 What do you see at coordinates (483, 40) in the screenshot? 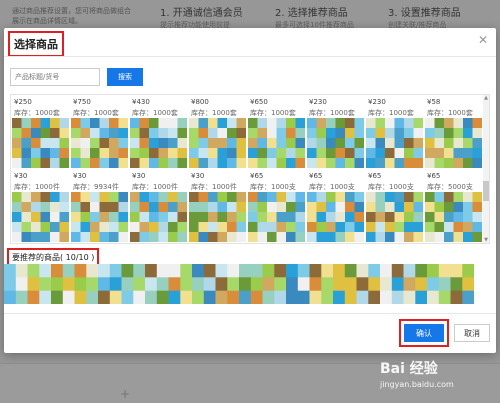
I see `close-icon: ✕` at bounding box center [483, 40].